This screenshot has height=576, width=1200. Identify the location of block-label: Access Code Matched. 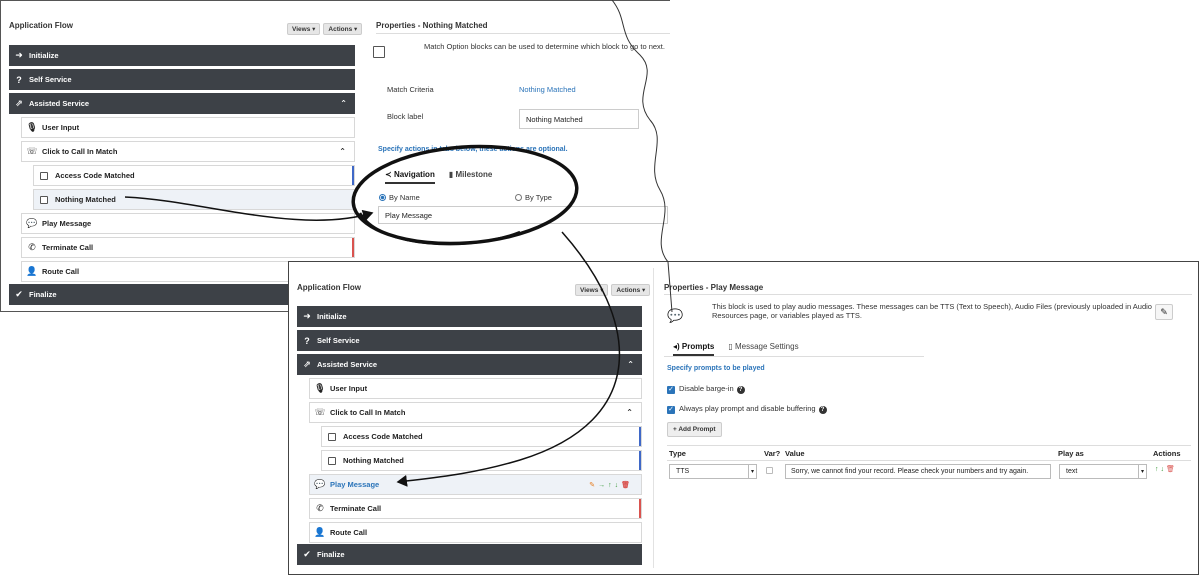
(383, 436).